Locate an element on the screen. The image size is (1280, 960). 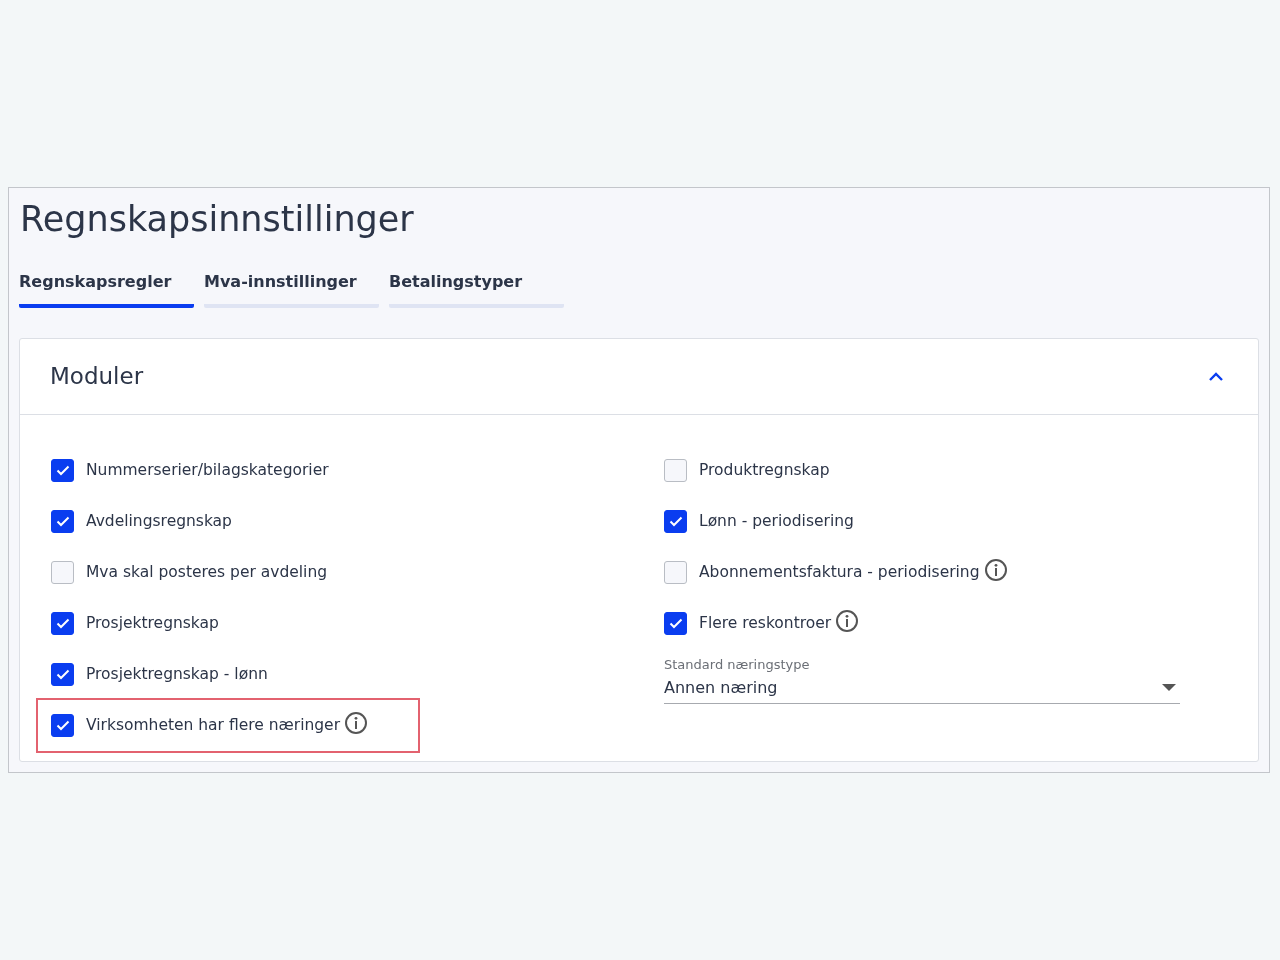
section-title: Moduler is located at coordinates (97, 376).